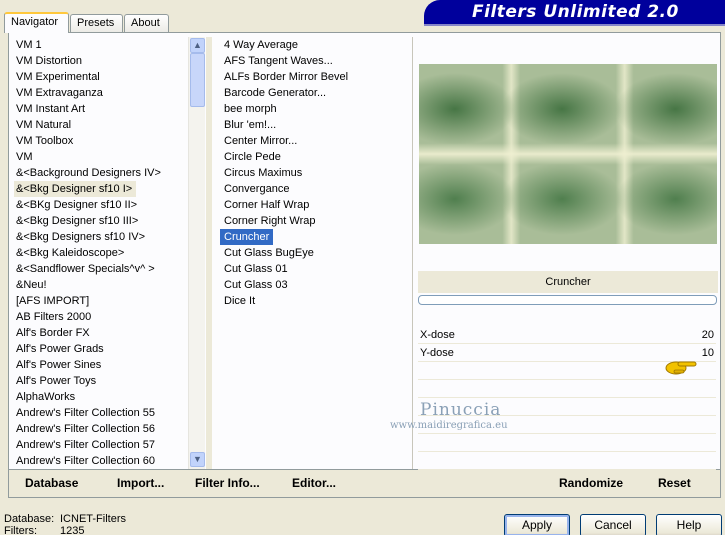 This screenshot has width=725, height=535. What do you see at coordinates (197, 459) in the screenshot?
I see `scroll-down-icon: ▼` at bounding box center [197, 459].